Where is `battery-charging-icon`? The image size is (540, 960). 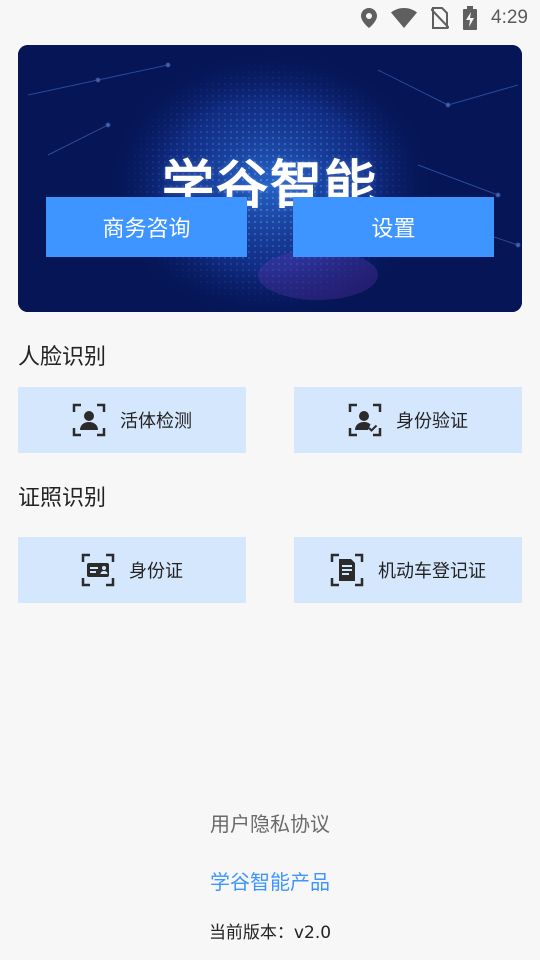 battery-charging-icon is located at coordinates (470, 18).